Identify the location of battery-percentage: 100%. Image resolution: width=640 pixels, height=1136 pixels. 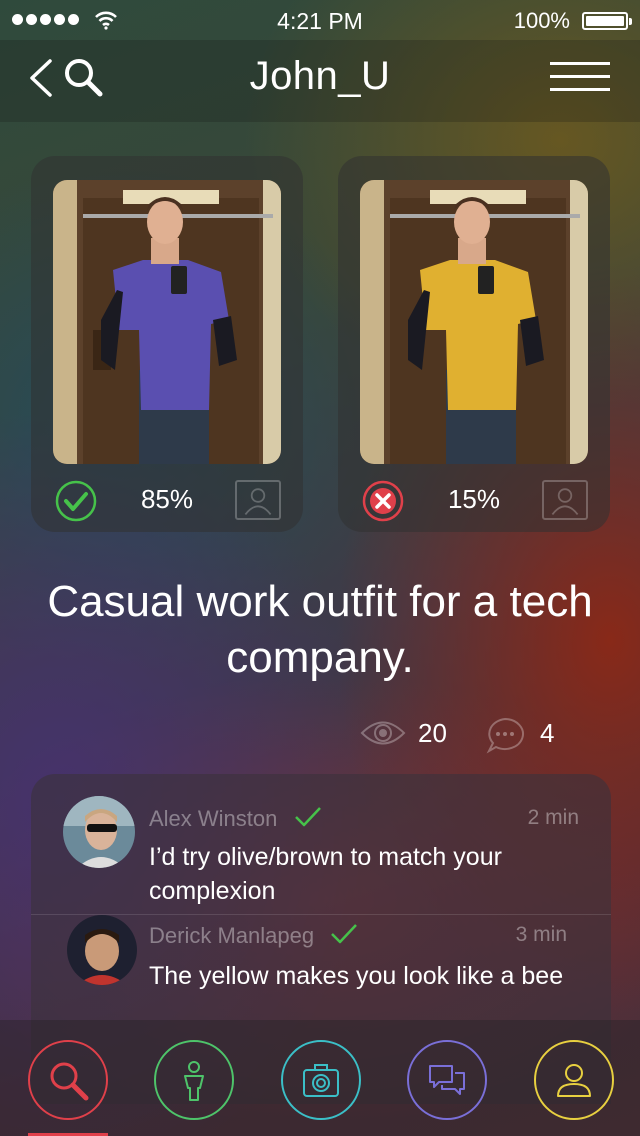
(541, 20).